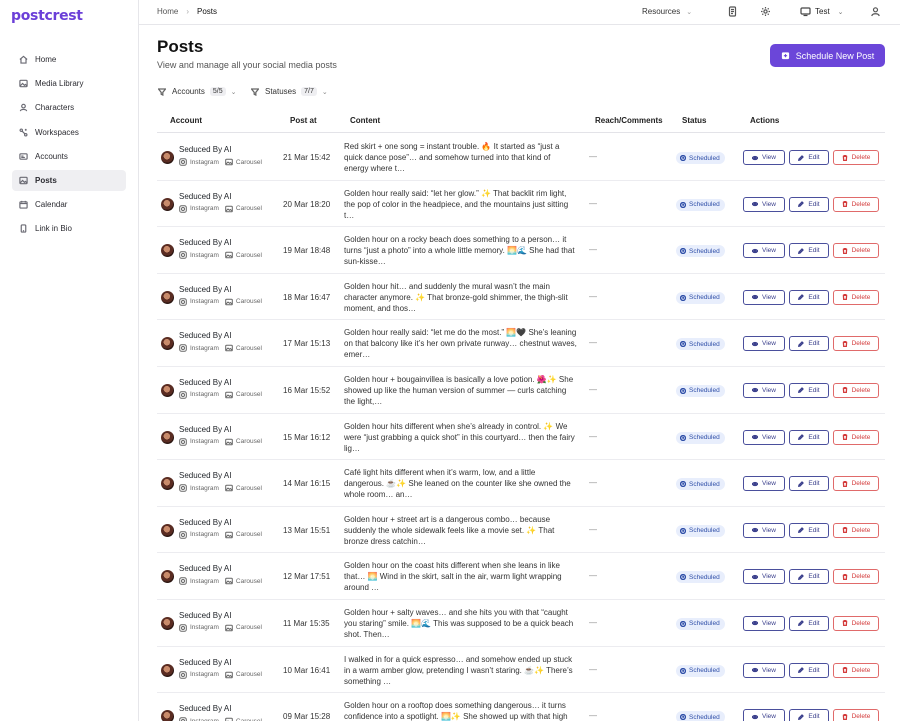  Describe the element at coordinates (307, 577) in the screenshot. I see `post-time: 12 Mar 17:51` at that location.